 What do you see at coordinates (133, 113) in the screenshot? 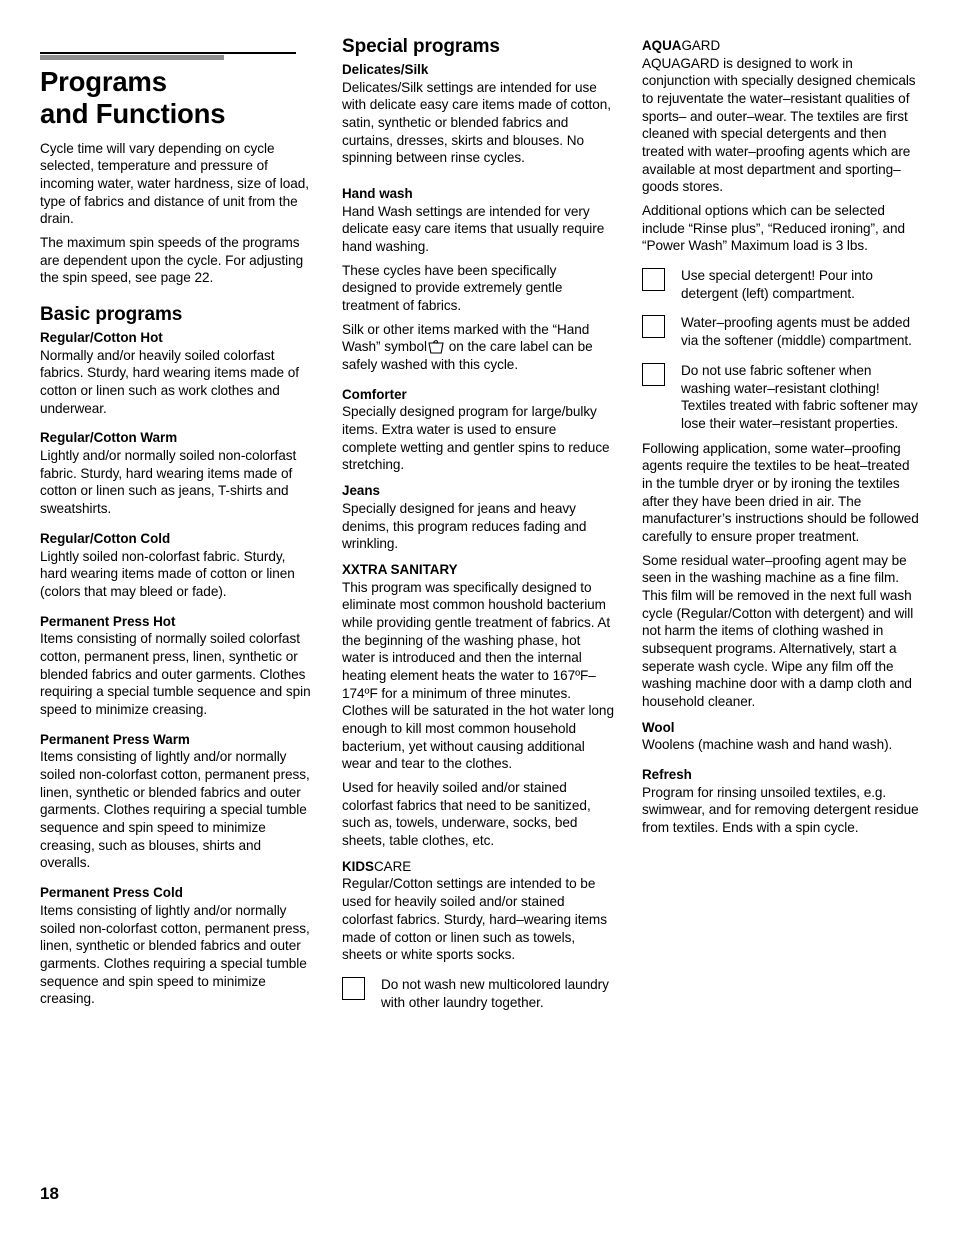
I see `page-title-line-2: and Functions` at bounding box center [133, 113].